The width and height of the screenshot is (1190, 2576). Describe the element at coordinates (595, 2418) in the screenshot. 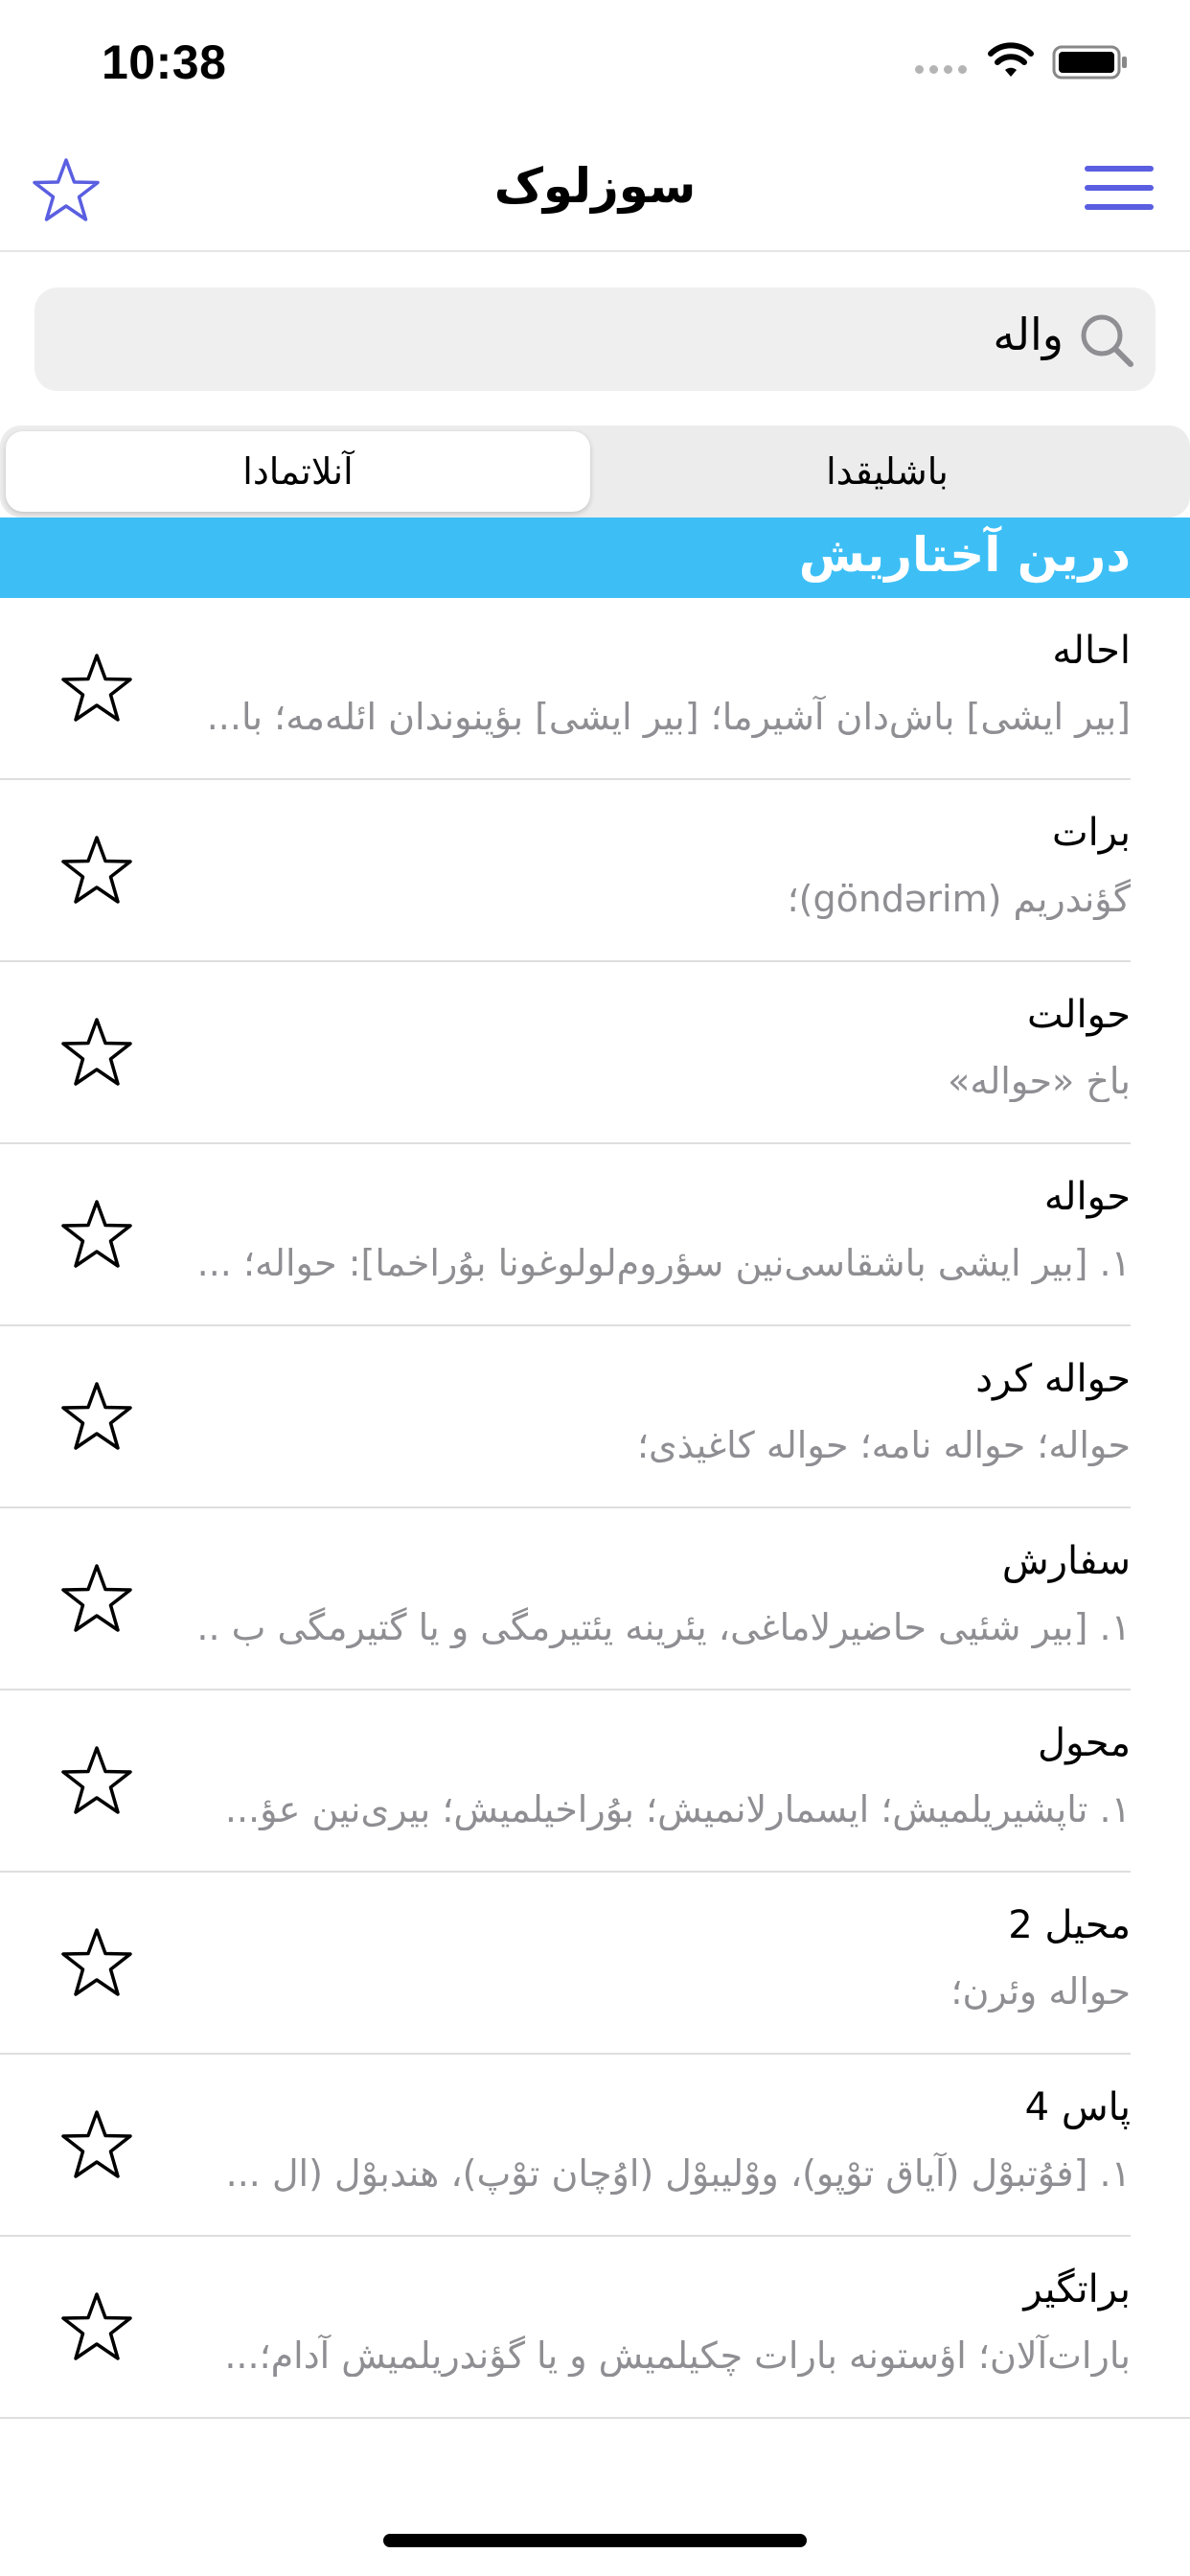

I see `row-divider` at that location.